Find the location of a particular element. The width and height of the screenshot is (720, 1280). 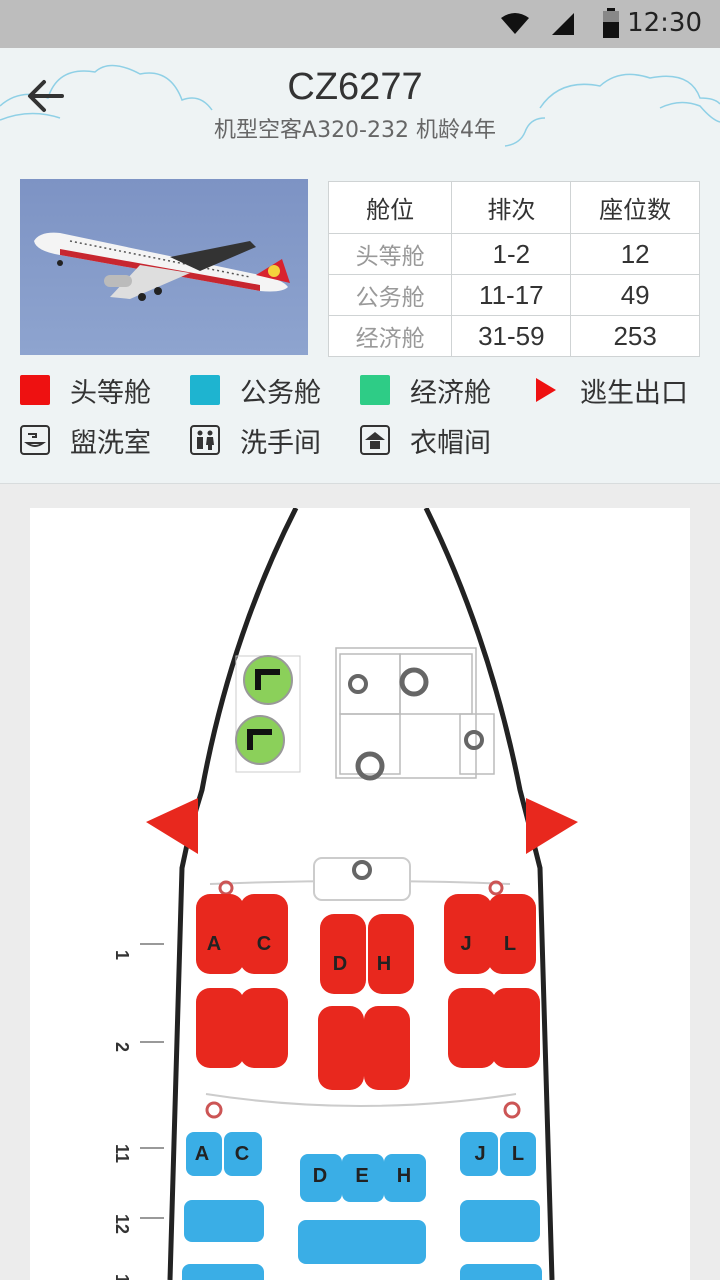

legend-exit: 逃生出口 is located at coordinates (611, 390).